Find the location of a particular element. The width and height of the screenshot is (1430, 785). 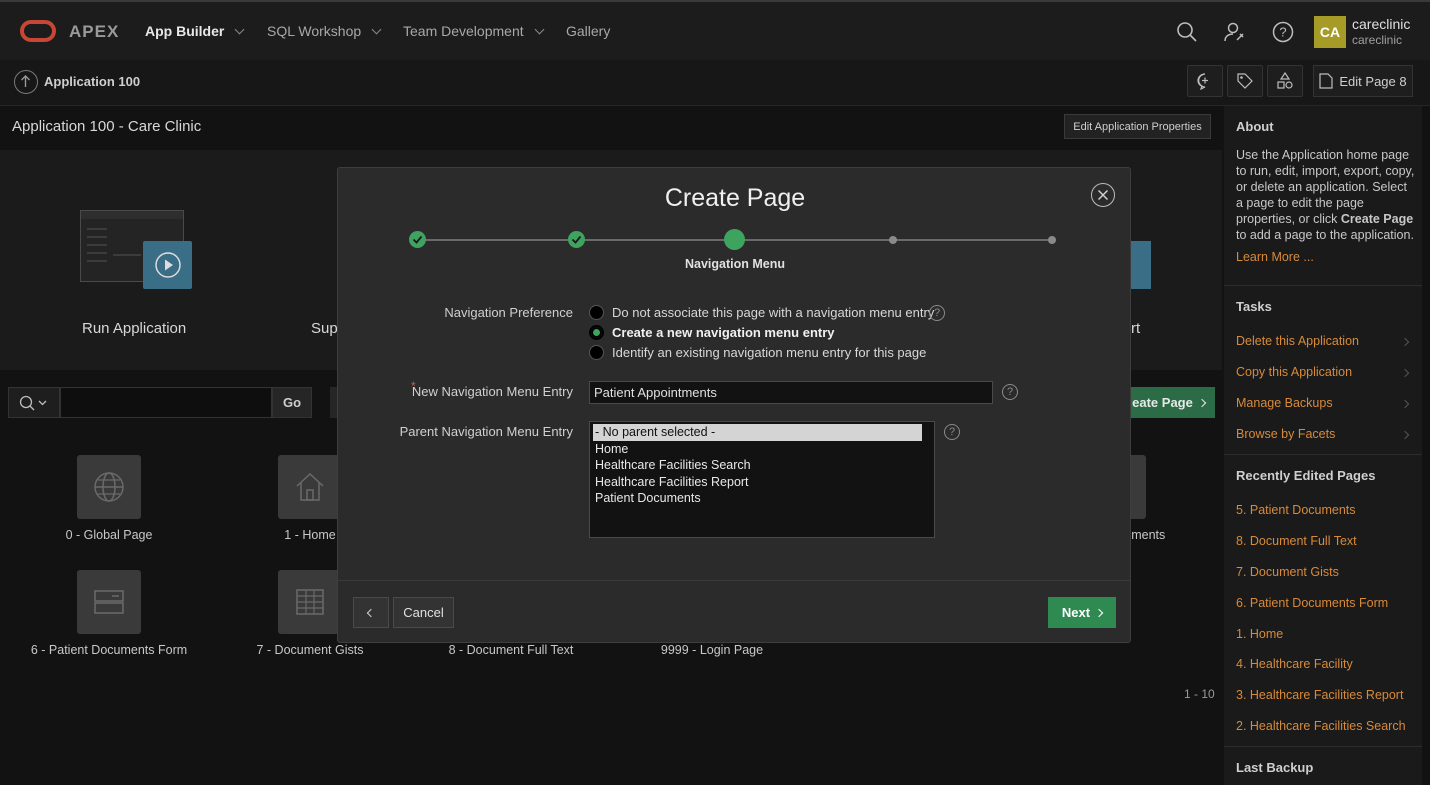

close-button is located at coordinates (1103, 195).